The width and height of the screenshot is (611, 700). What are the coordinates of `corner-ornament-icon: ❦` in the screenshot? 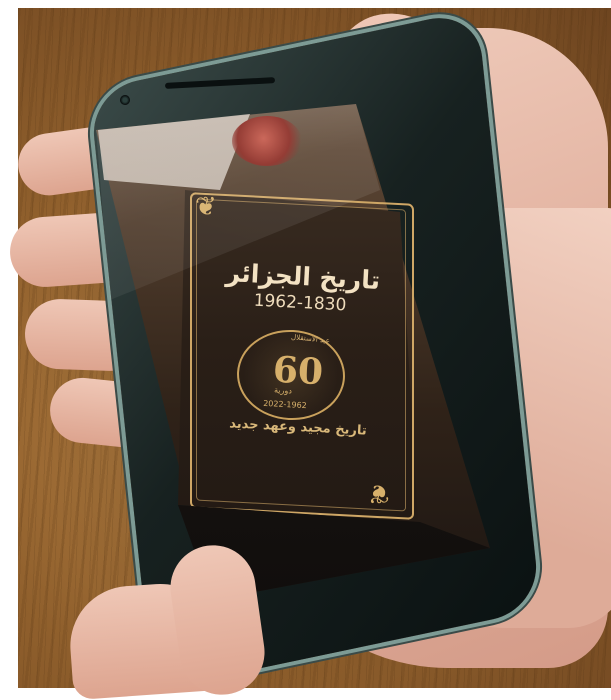 It's located at (379, 493).